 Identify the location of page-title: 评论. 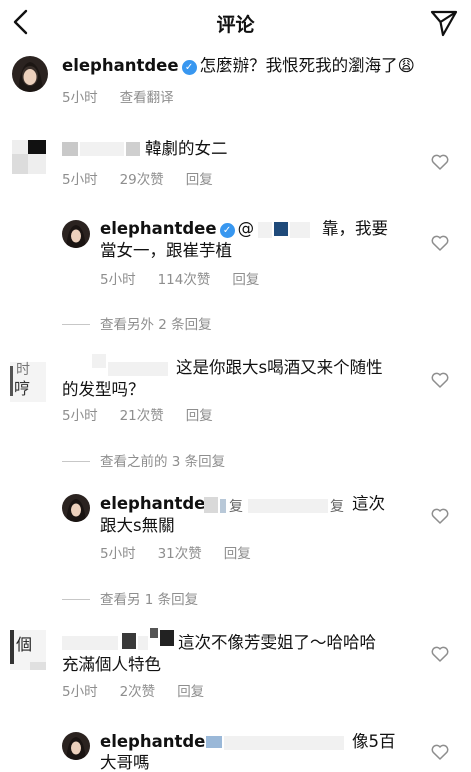
(235, 25).